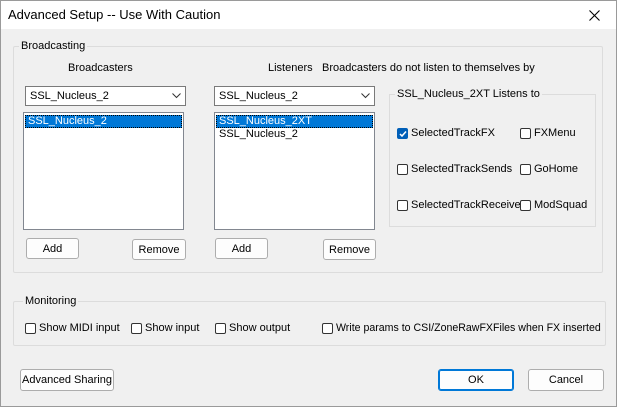  I want to click on listeners-label: Listeners, so click(290, 68).